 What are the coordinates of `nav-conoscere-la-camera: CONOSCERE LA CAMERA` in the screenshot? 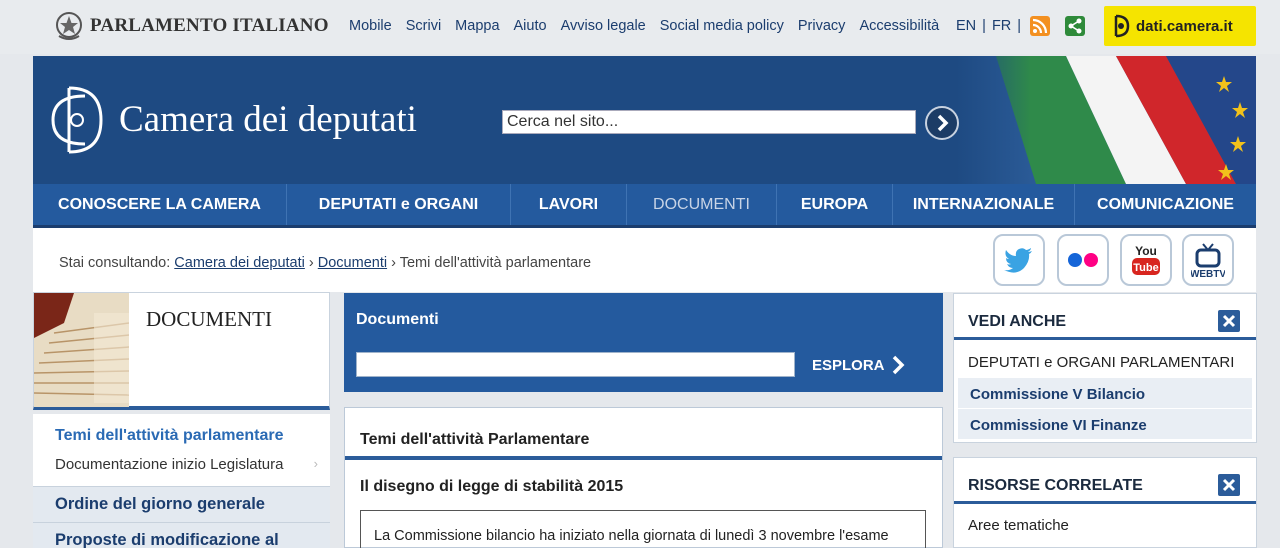 It's located at (160, 204).